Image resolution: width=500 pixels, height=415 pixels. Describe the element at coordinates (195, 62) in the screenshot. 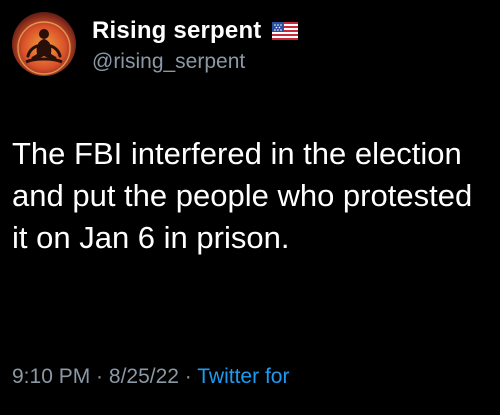

I see `user-handle: @rising_serpent` at that location.